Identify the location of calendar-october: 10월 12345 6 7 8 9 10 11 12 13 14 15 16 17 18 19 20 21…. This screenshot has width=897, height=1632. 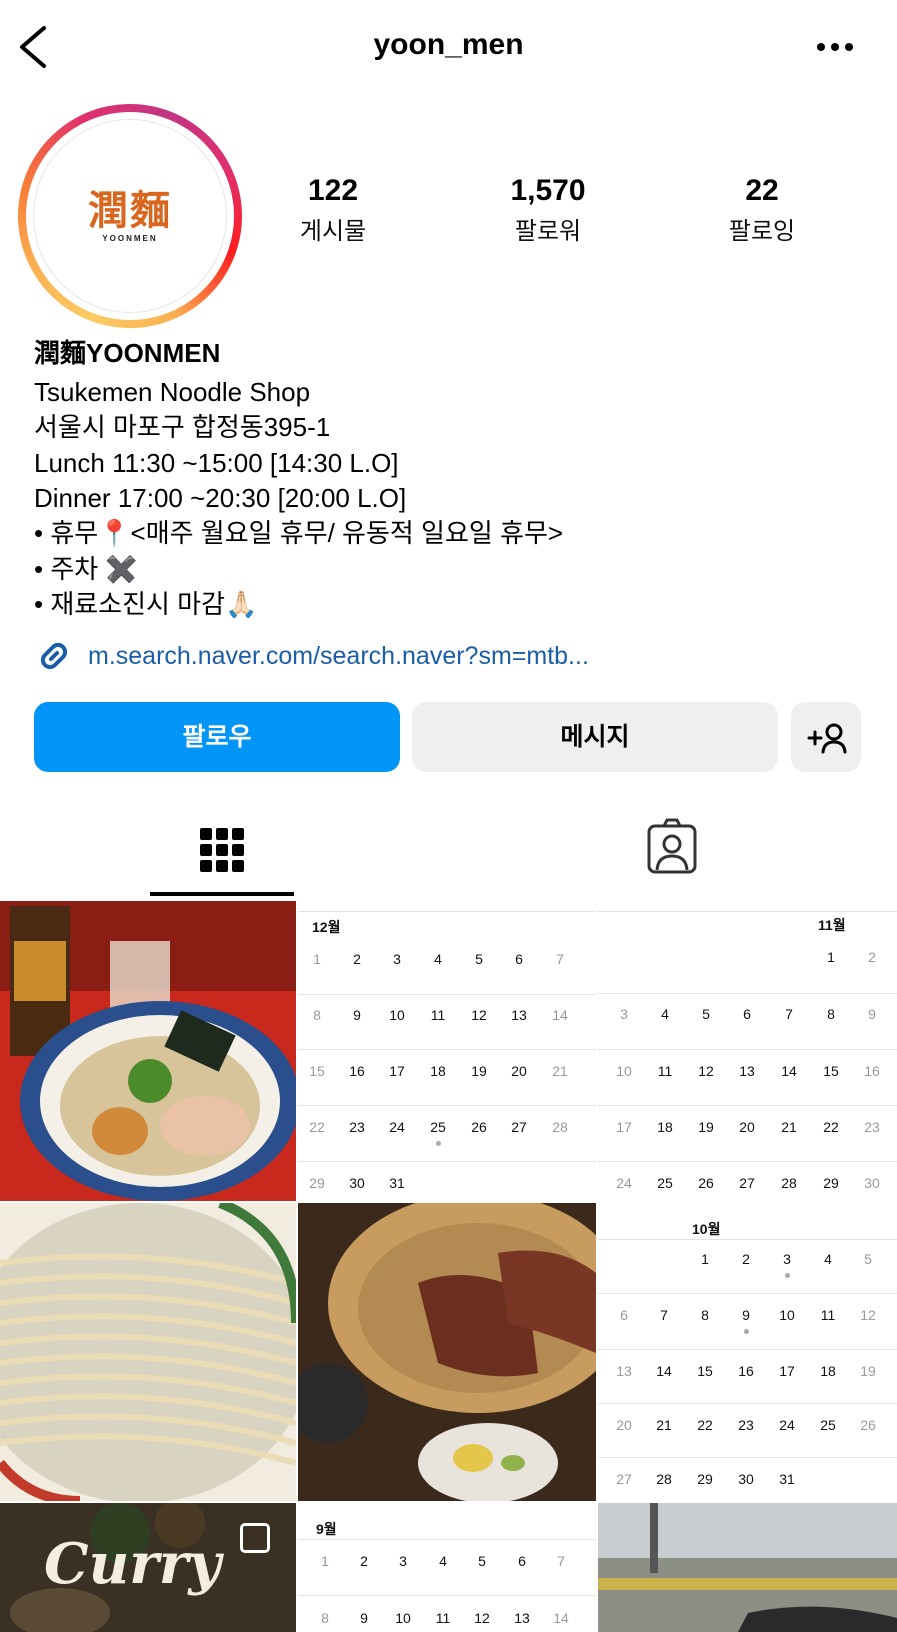
(747, 1352).